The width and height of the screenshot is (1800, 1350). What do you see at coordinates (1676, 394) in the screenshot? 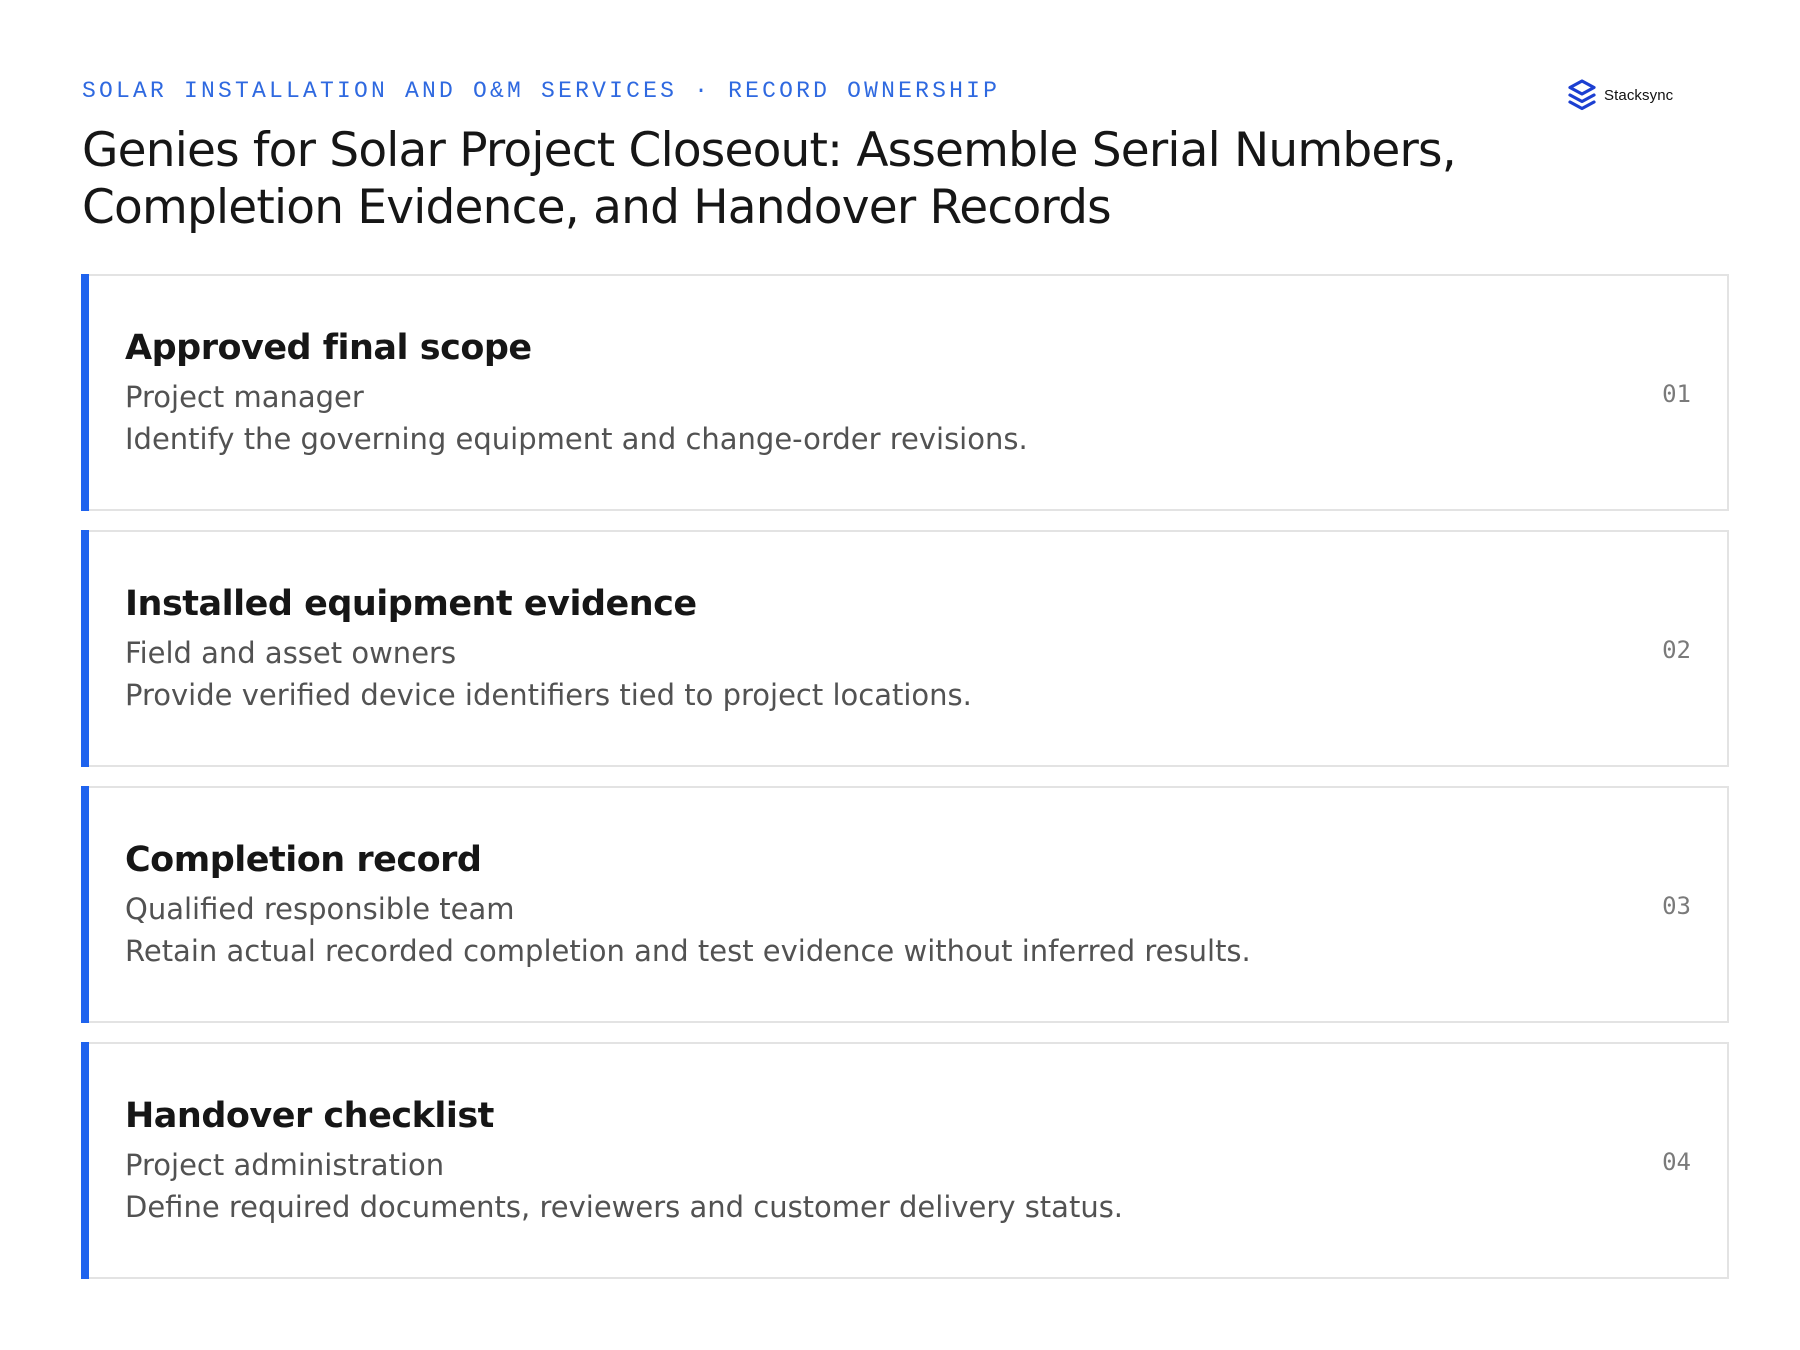
I see `card-number: 01` at bounding box center [1676, 394].